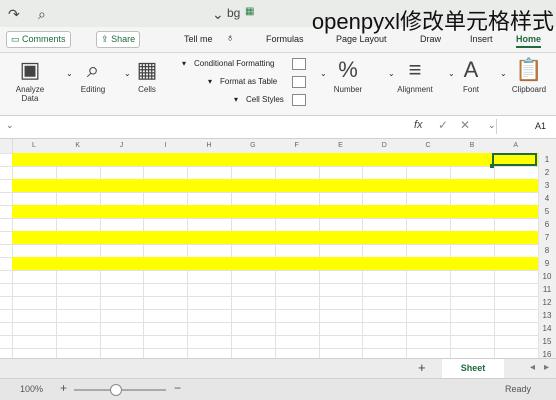 Image resolution: width=556 pixels, height=400 pixels. Describe the element at coordinates (529, 41) in the screenshot. I see `tab-home: Home` at that location.